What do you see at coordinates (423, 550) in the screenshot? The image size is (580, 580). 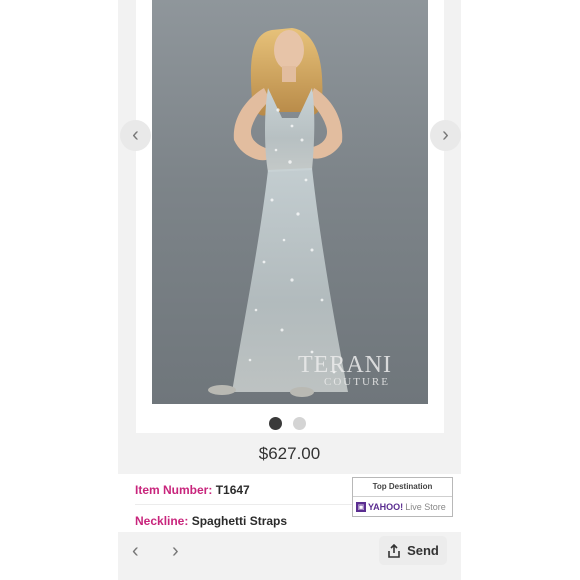 I see `send-label: Send` at bounding box center [423, 550].